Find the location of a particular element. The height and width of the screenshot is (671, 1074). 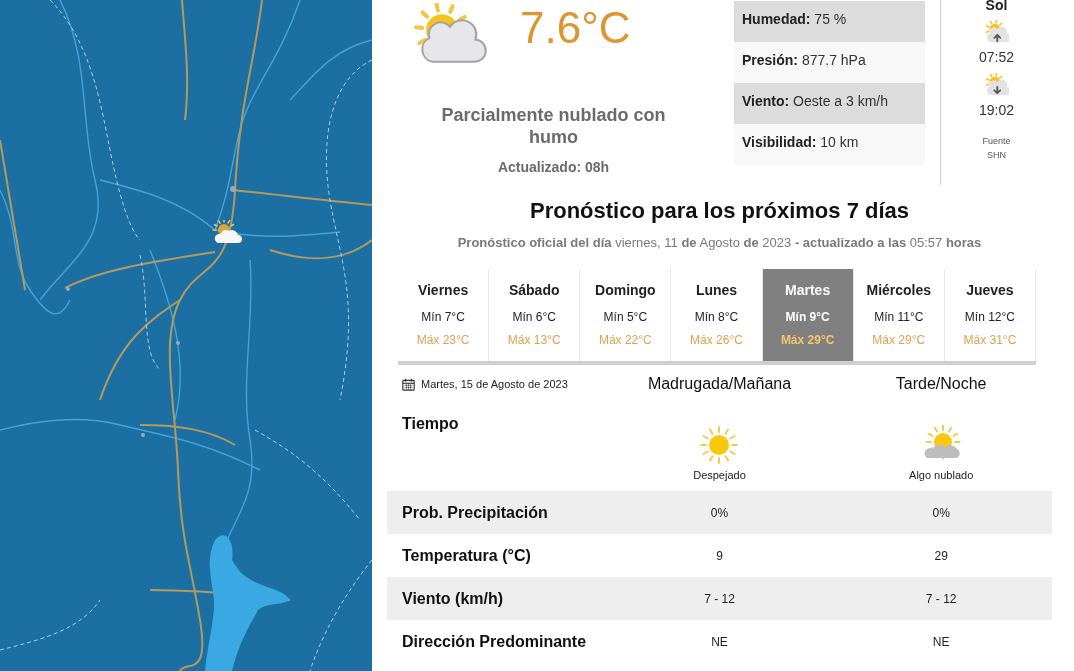

forecast-title: Pronóstico para los próximos 7 días is located at coordinates (719, 211).